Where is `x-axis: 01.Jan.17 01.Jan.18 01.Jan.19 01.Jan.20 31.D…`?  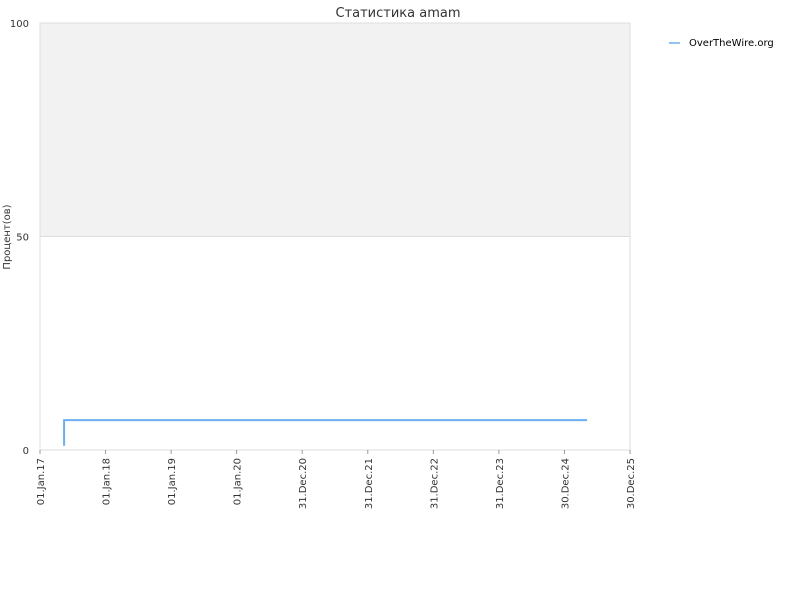
x-axis: 01.Jan.17 01.Jan.18 01.Jan.19 01.Jan.20 31.D… is located at coordinates (336, 479).